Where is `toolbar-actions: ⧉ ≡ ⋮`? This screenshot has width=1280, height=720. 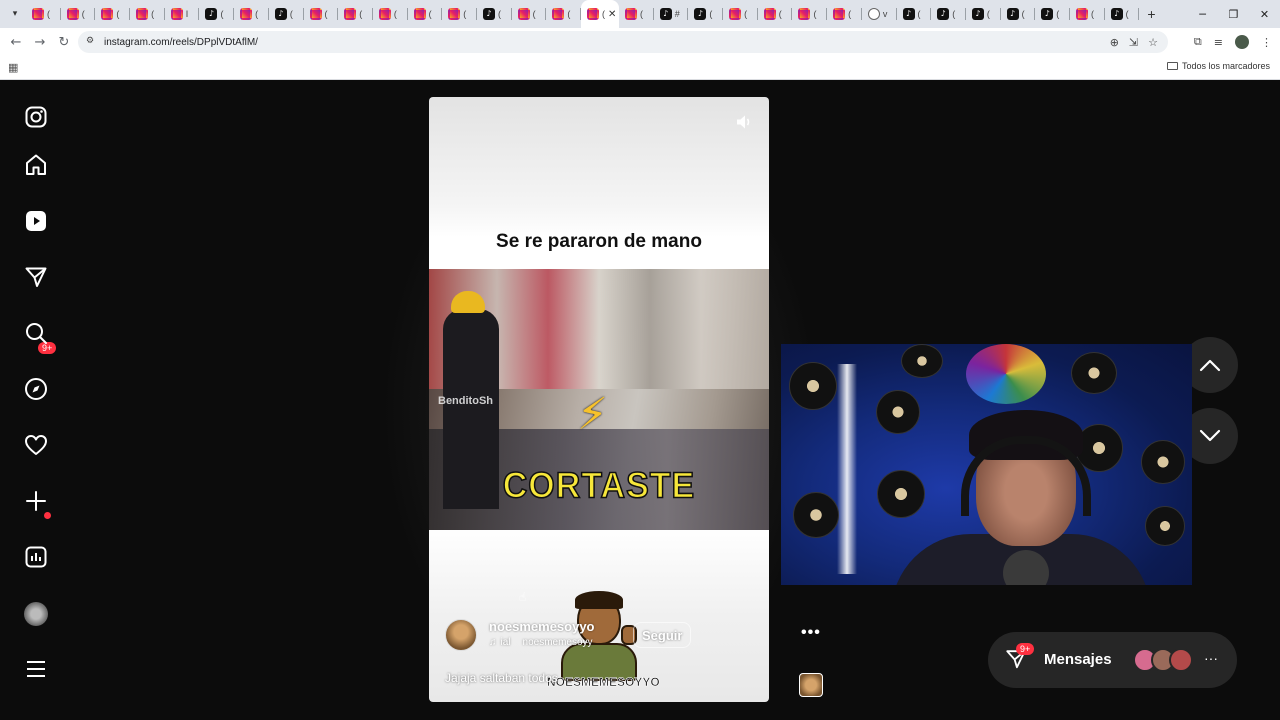 toolbar-actions: ⧉ ≡ ⋮ is located at coordinates (1233, 42).